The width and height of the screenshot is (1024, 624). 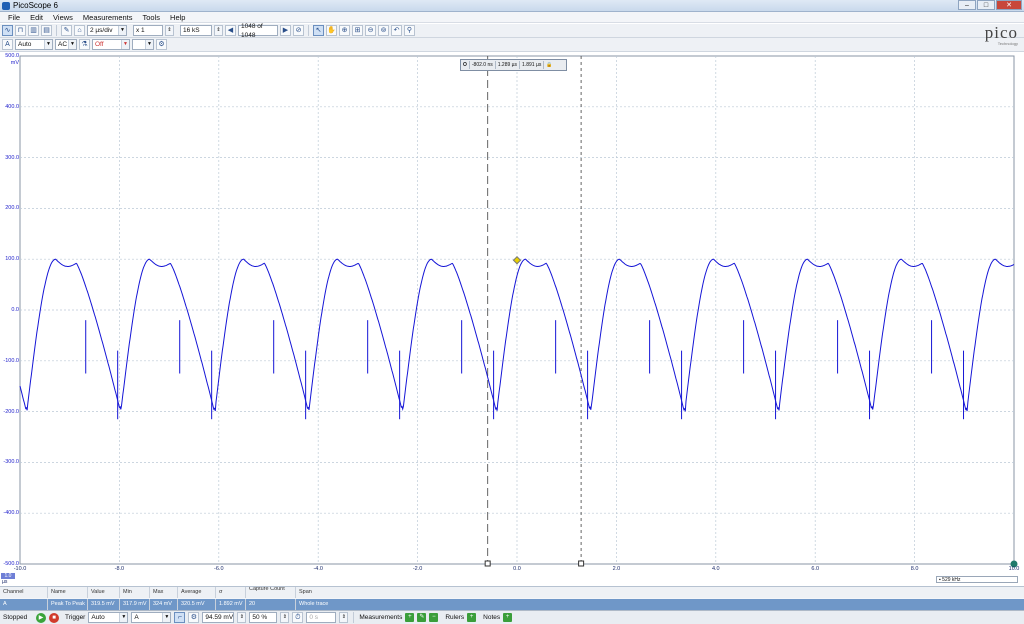 I want to click on probe-settings-icon: ⚗, so click(x=84, y=44).